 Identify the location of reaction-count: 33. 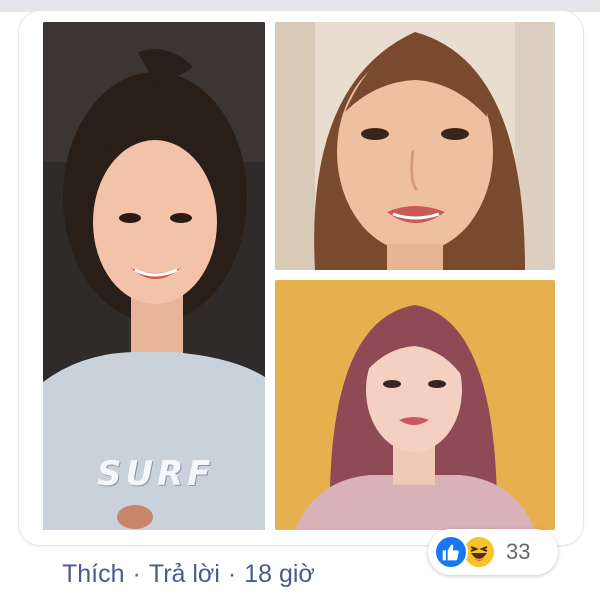
(518, 551).